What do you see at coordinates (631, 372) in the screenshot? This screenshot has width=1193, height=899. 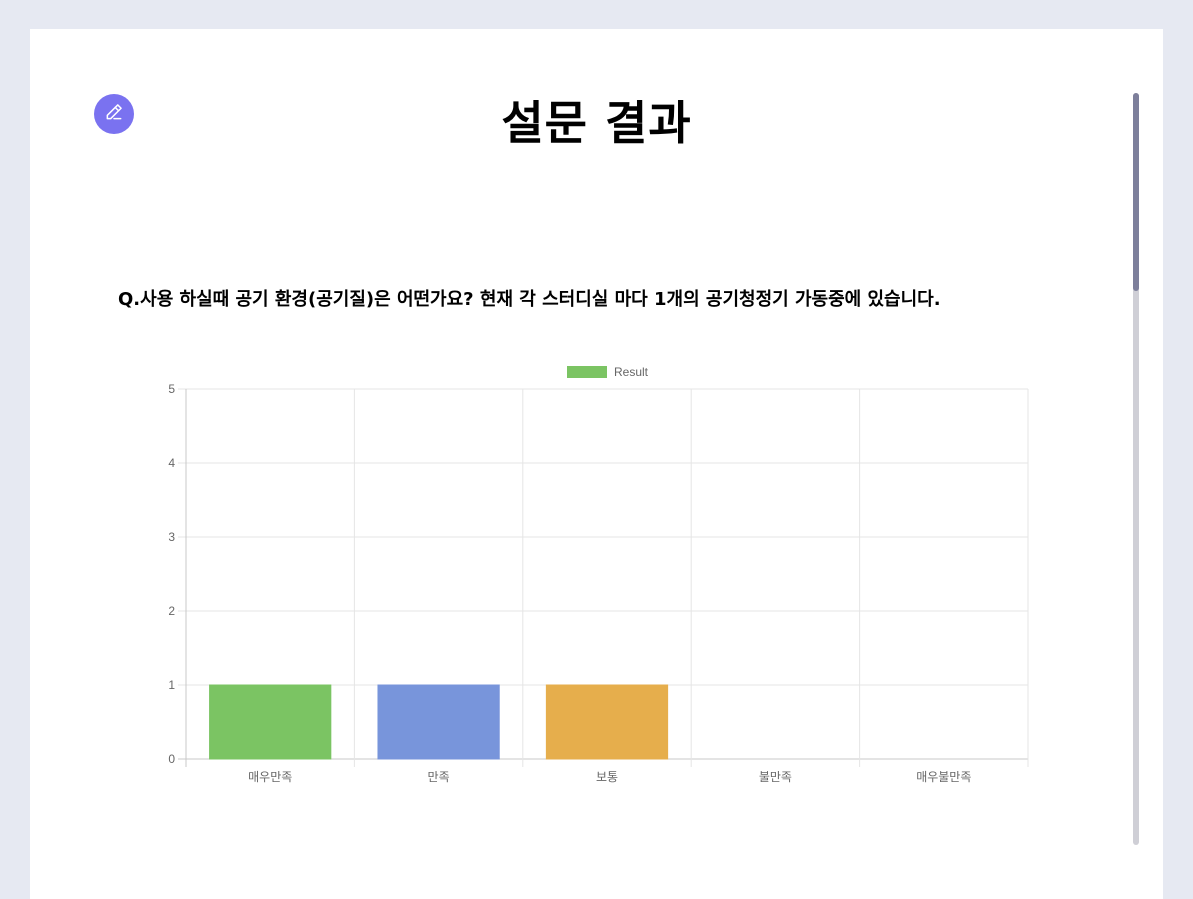 I see `legend-label: Result` at bounding box center [631, 372].